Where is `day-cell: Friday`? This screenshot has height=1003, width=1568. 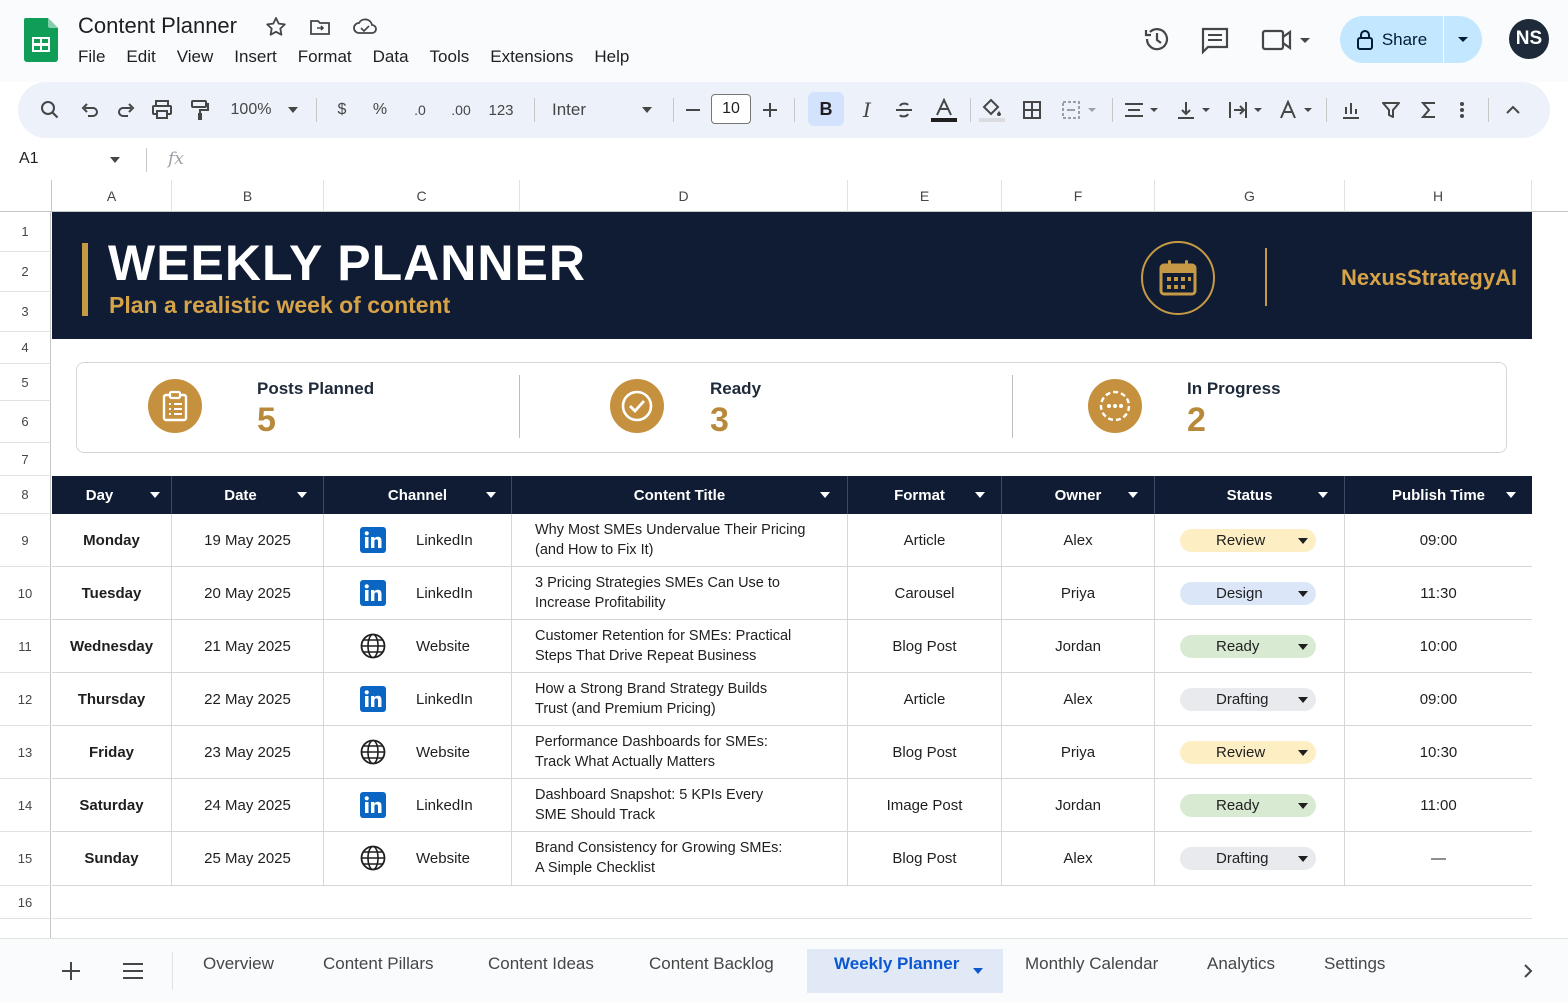
day-cell: Friday is located at coordinates (112, 752).